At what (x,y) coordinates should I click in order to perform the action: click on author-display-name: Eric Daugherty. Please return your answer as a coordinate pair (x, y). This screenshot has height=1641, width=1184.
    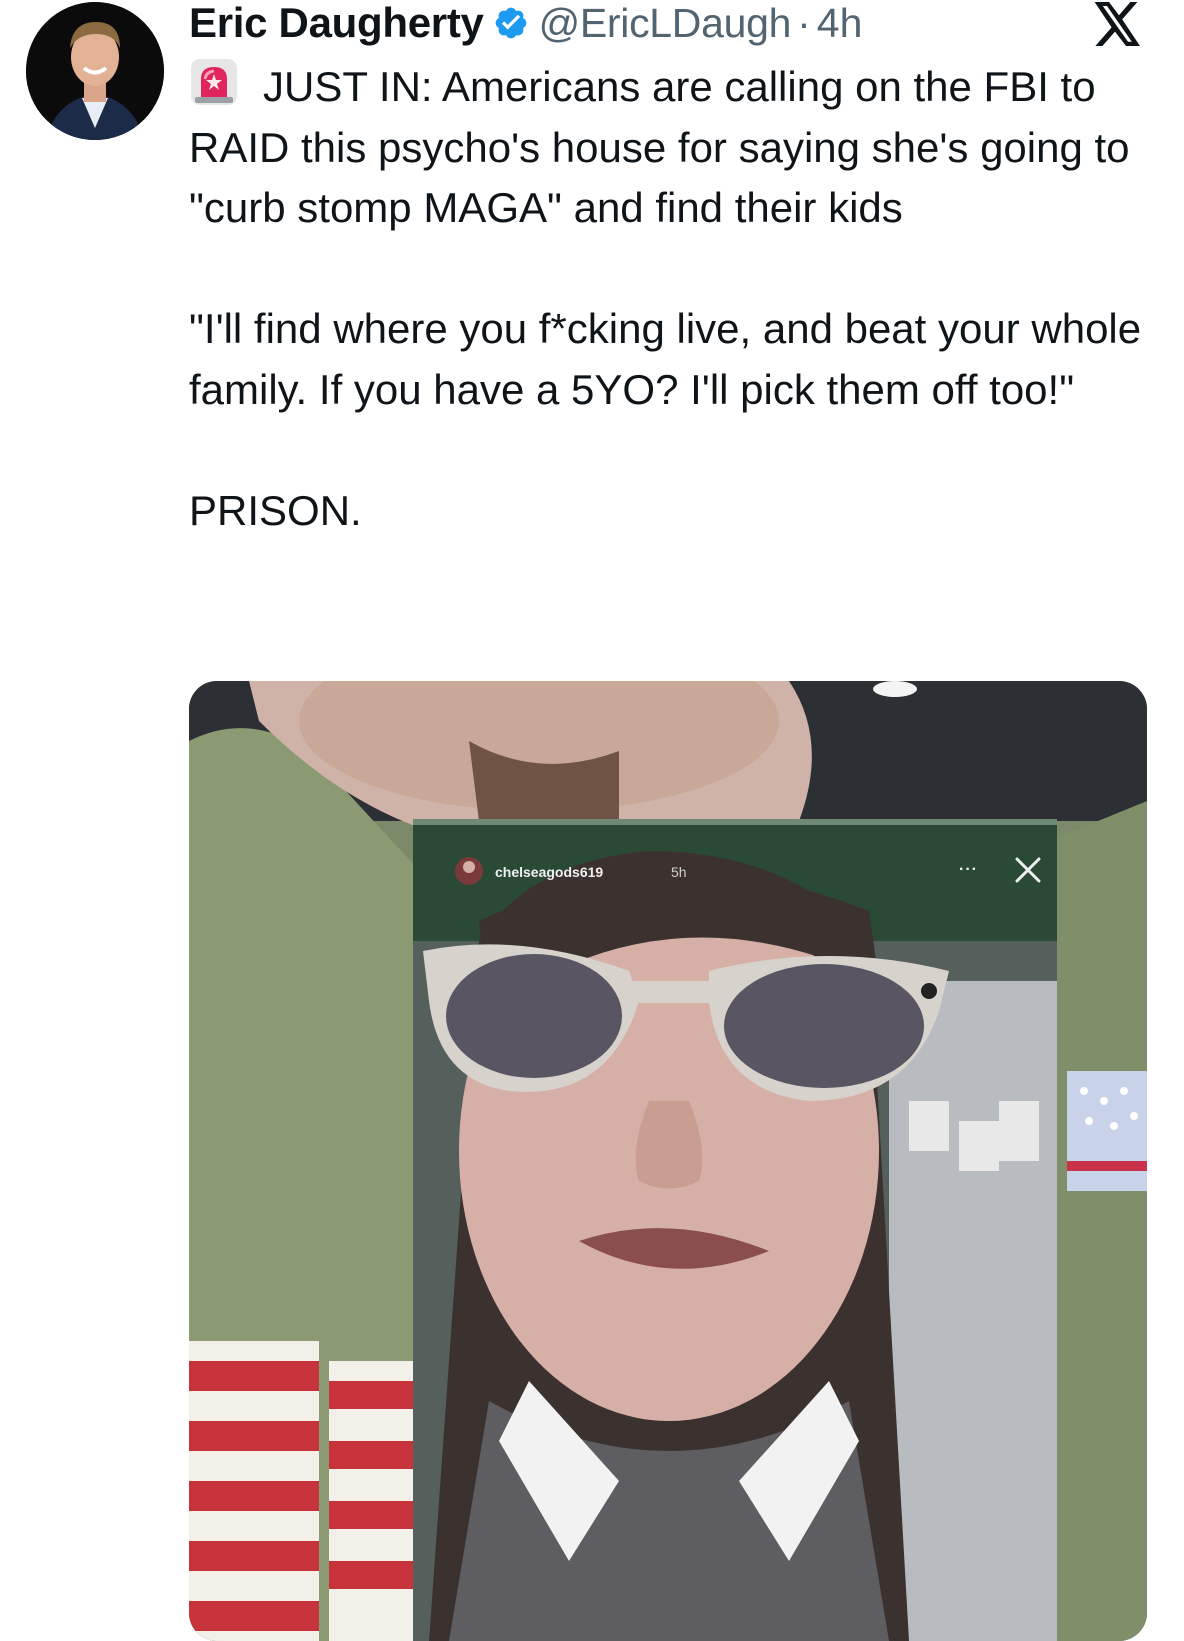
    Looking at the image, I should click on (336, 23).